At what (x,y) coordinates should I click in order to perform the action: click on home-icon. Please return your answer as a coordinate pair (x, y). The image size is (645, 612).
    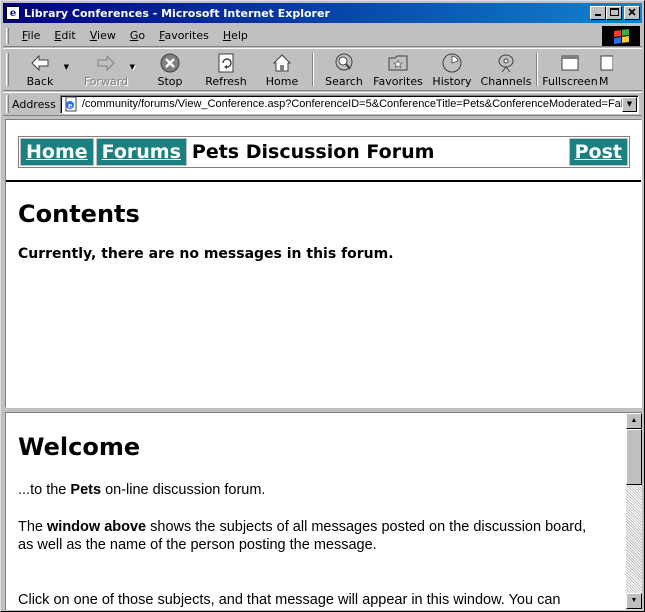
    Looking at the image, I should click on (282, 62).